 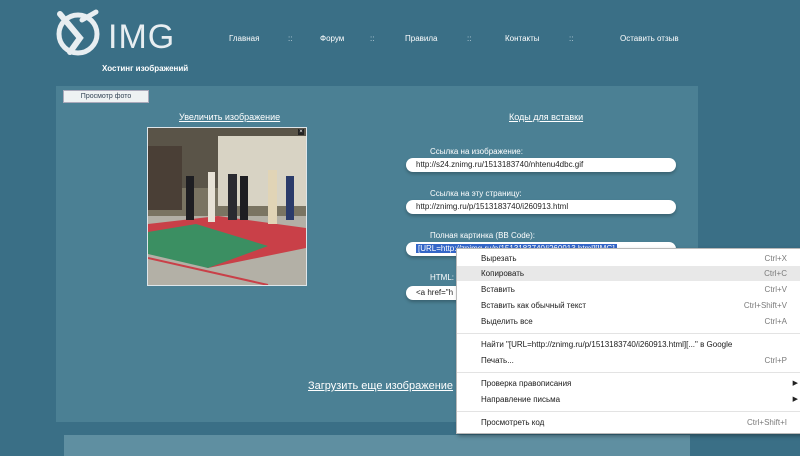 What do you see at coordinates (521, 399) in the screenshot?
I see `menu-item-label: Направление письма` at bounding box center [521, 399].